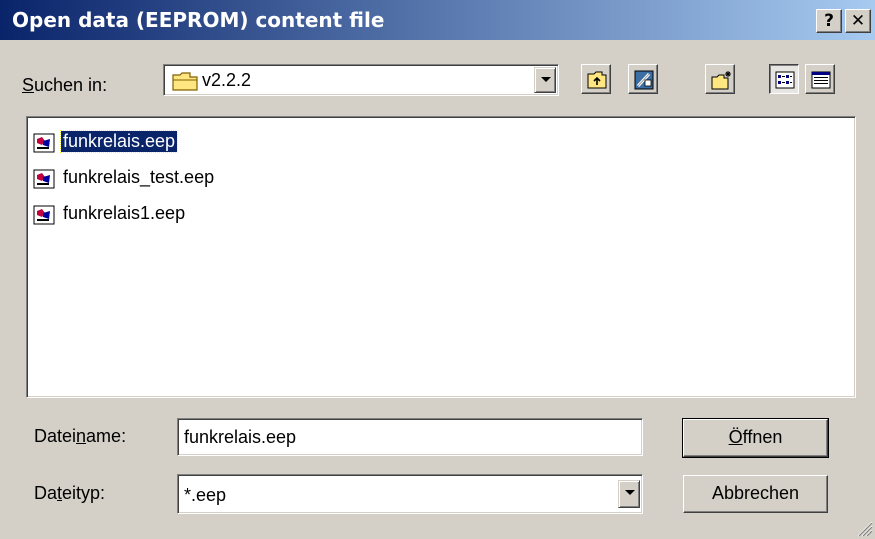 The width and height of the screenshot is (875, 539). I want to click on resize-grip-icon, so click(863, 527).